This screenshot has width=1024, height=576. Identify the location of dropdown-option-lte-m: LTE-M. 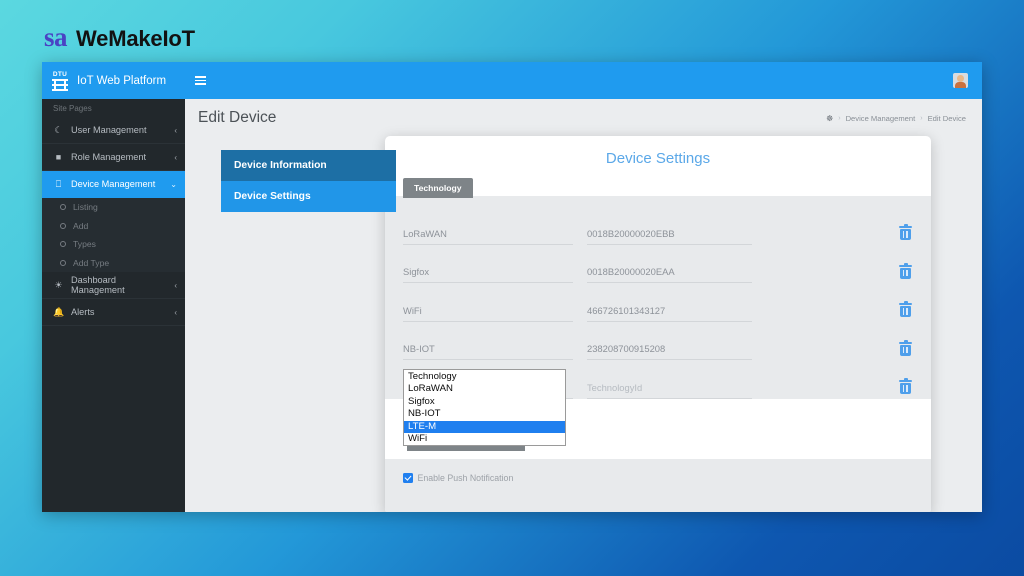
(484, 426).